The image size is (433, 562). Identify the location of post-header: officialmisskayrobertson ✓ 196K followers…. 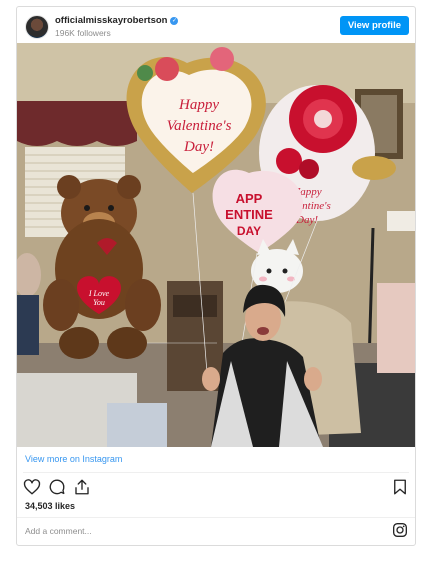
(216, 25).